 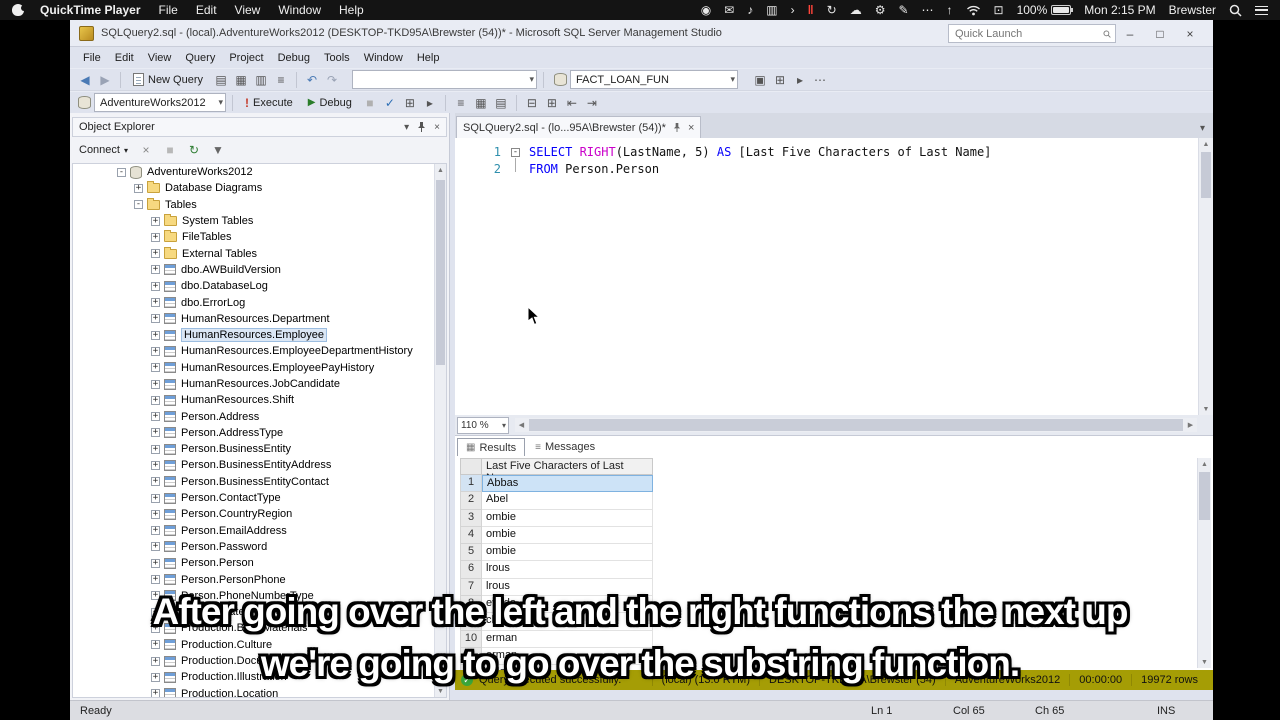 I want to click on object-explorer-scrollbar: ▲ ▼, so click(x=440, y=430).